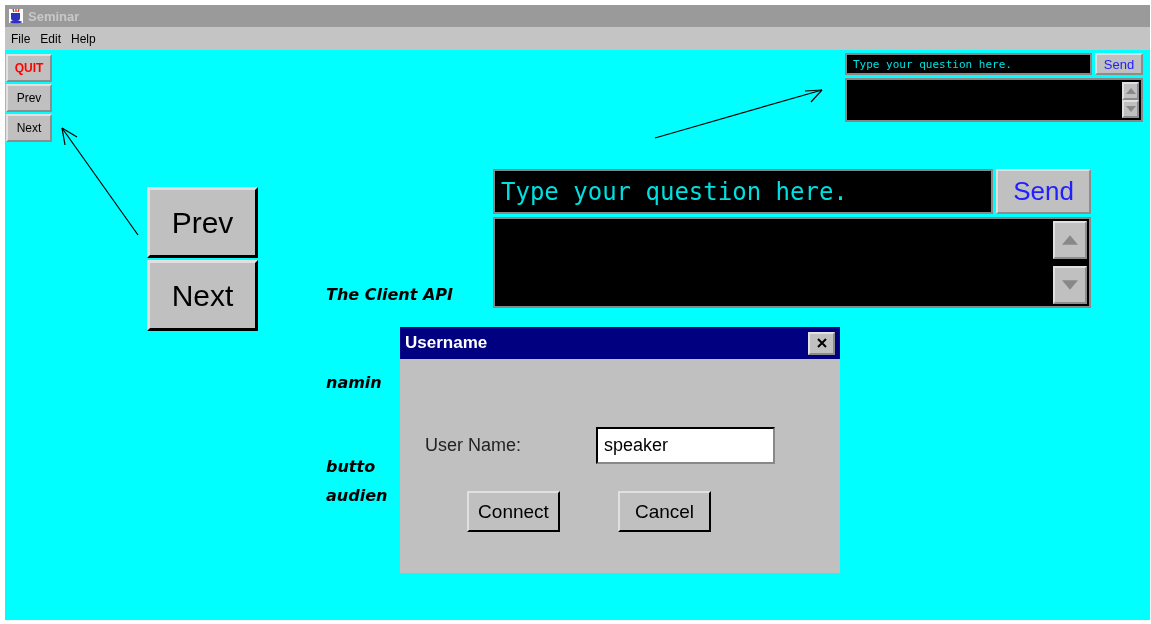  What do you see at coordinates (446, 343) in the screenshot?
I see `dialog-title: Username` at bounding box center [446, 343].